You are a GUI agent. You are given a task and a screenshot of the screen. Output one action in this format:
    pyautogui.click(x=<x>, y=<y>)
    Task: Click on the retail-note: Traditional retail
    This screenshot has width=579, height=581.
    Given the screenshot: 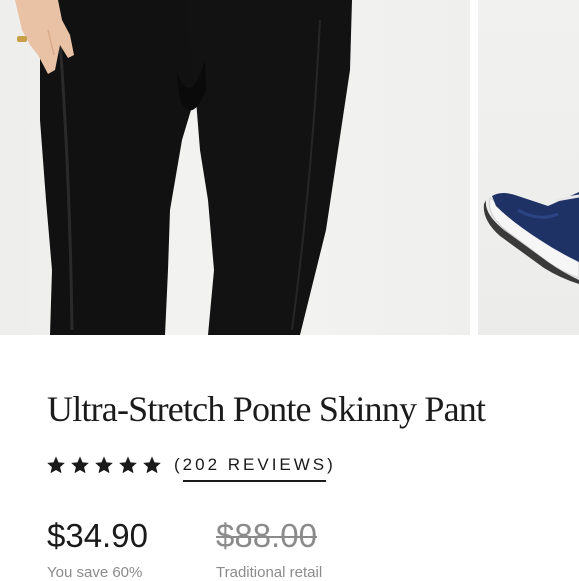 What is the action you would take?
    pyautogui.click(x=269, y=572)
    